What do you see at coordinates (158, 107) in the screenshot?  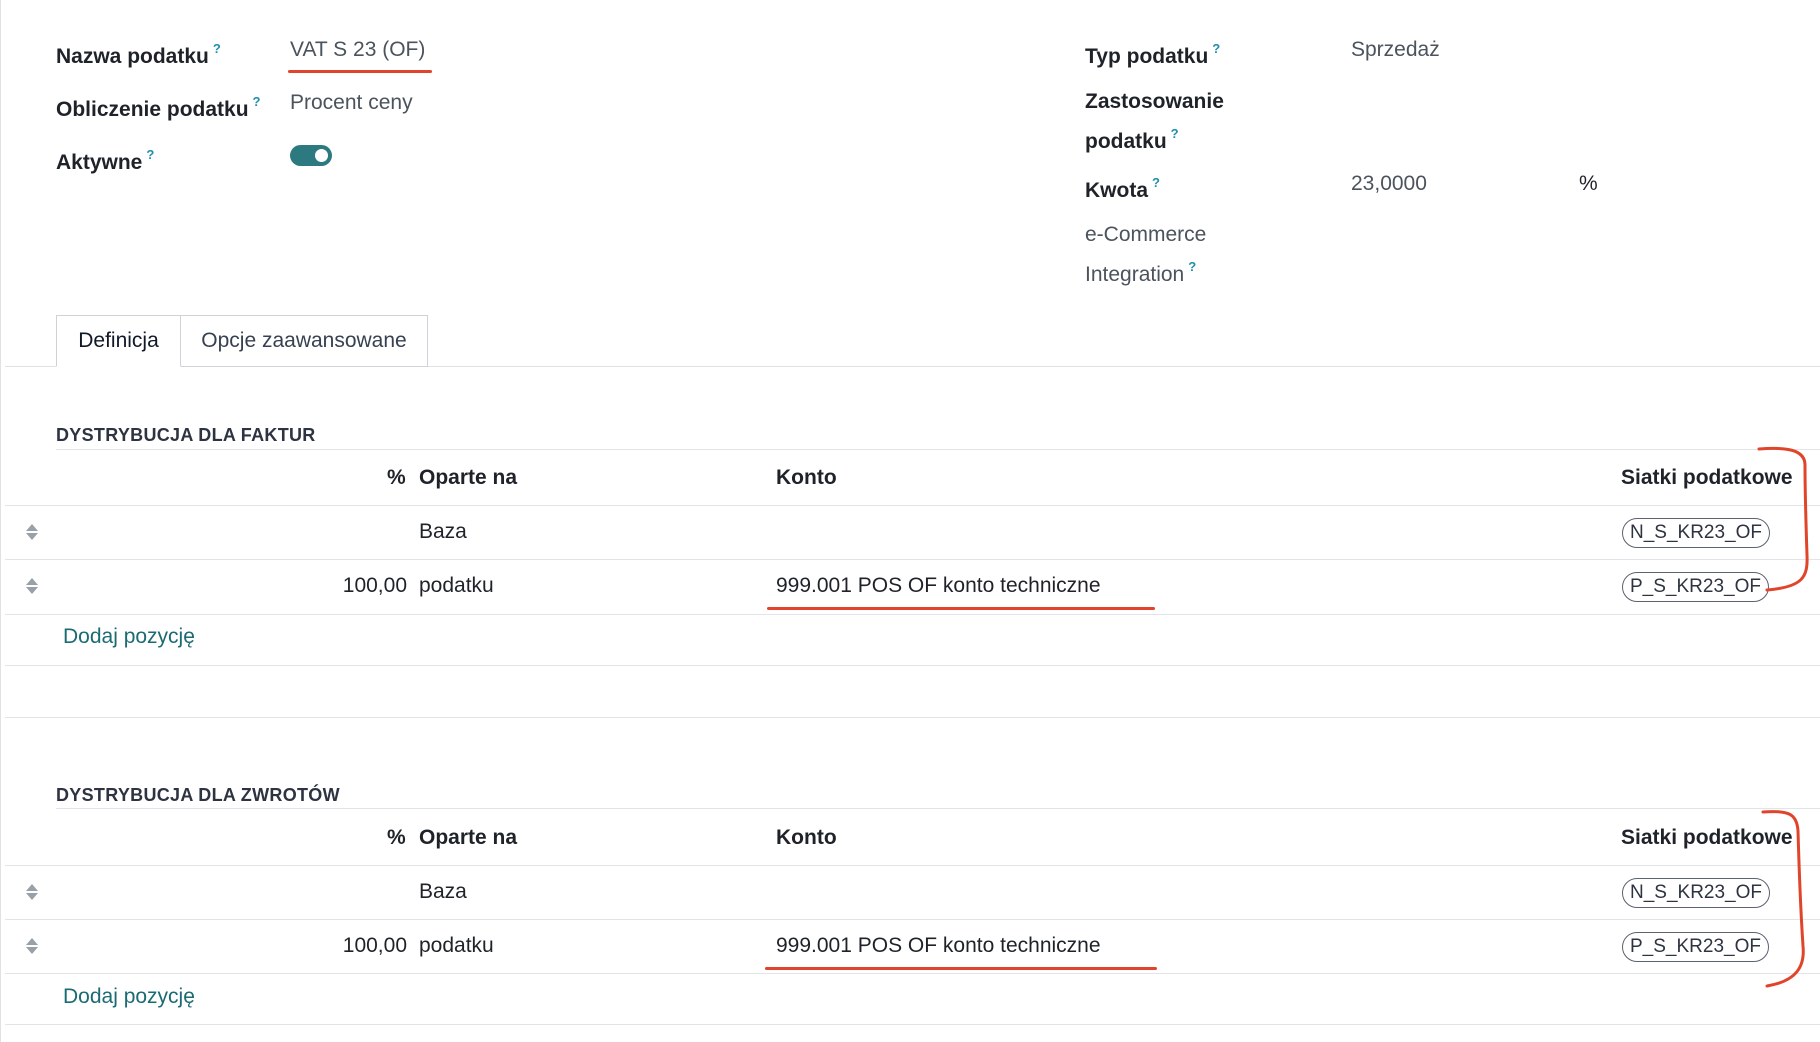 I see `tax-computation-label: Obliczenie podatku?` at bounding box center [158, 107].